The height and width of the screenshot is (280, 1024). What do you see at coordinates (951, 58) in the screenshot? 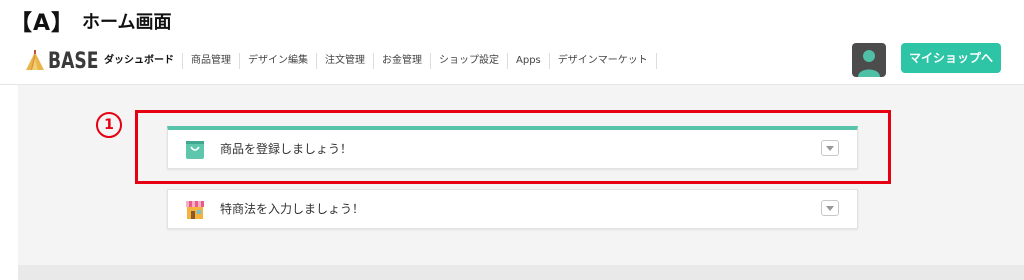
I see `my-shop-button: マイショップへ` at bounding box center [951, 58].